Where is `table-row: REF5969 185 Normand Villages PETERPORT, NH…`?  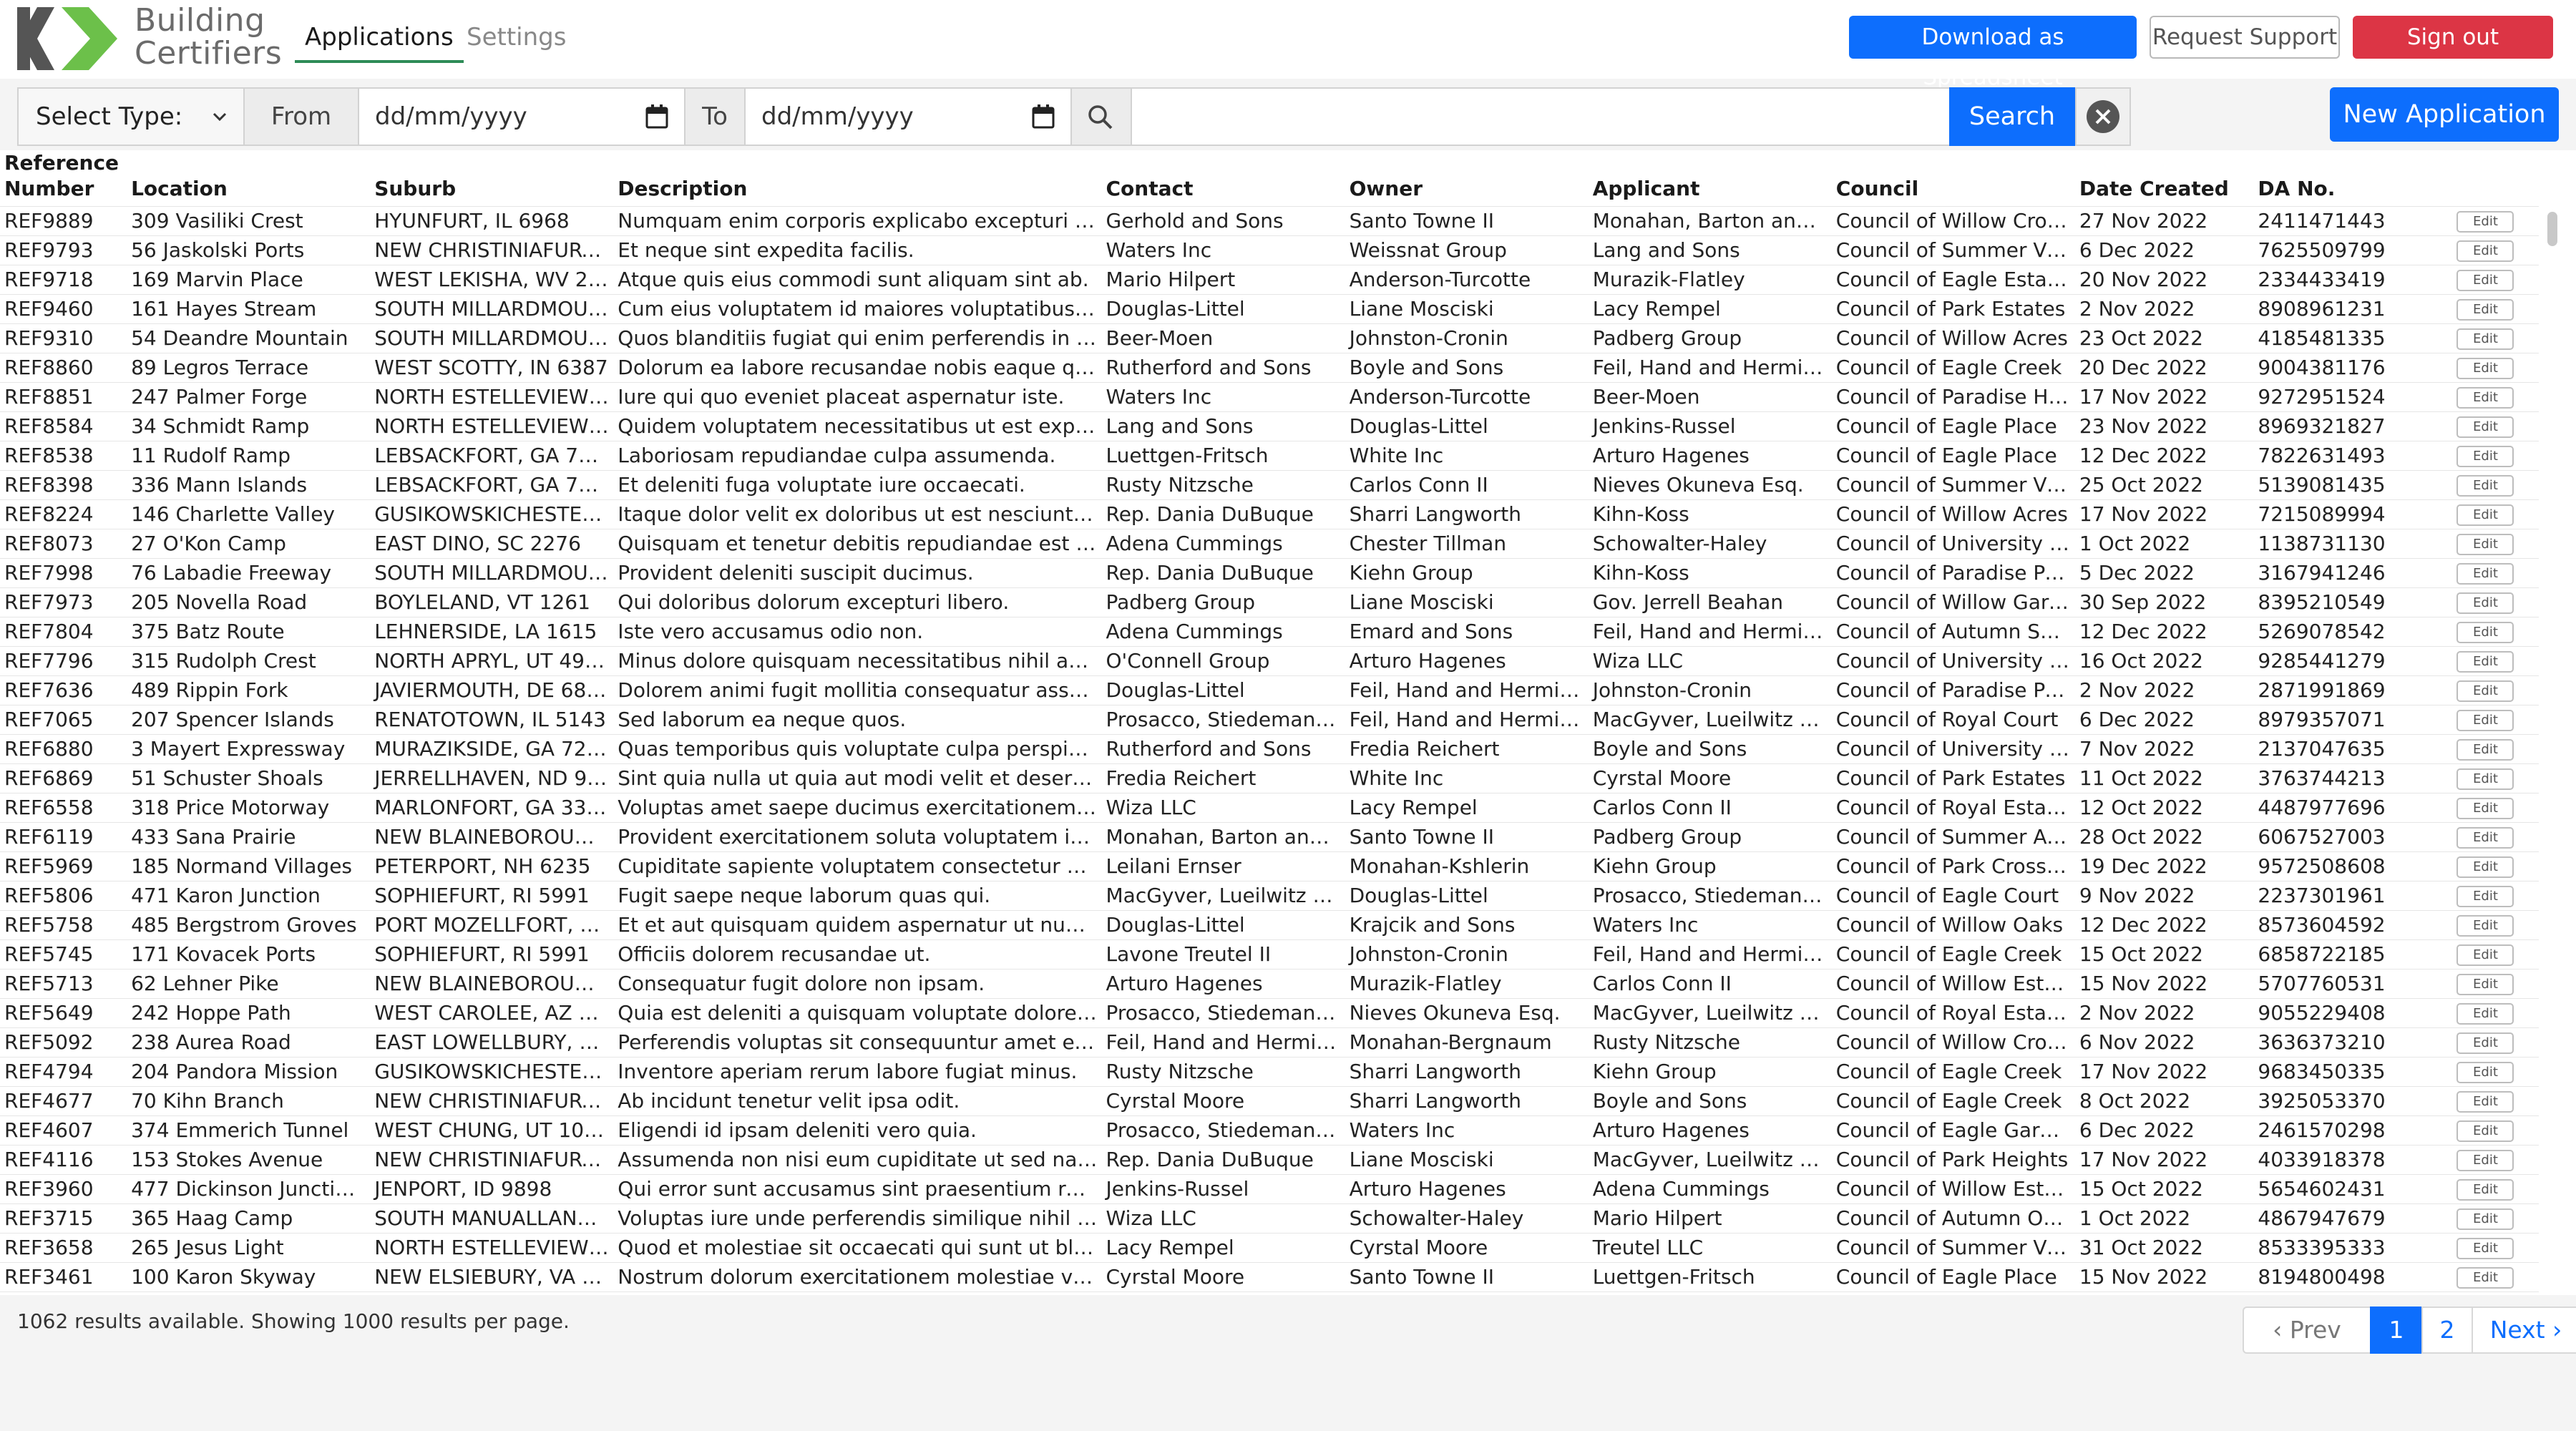
table-row: REF5969 185 Normand Villages PETERPORT, NH… is located at coordinates (1269, 866).